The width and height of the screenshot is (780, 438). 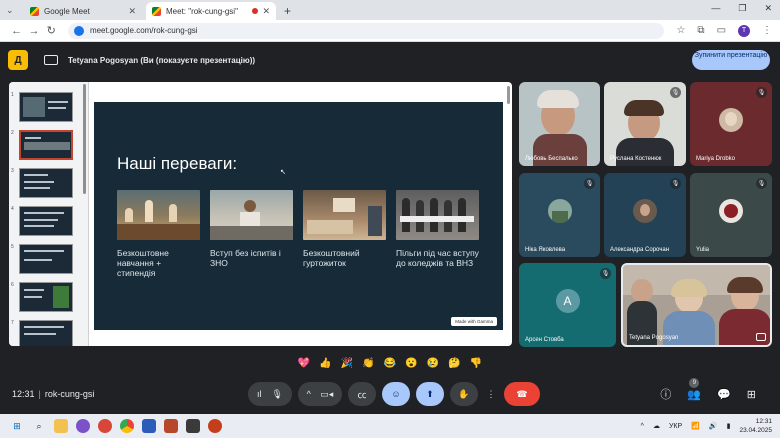 I want to click on participant-tile: A 🎙 Арсен Стовба, so click(x=567, y=305).